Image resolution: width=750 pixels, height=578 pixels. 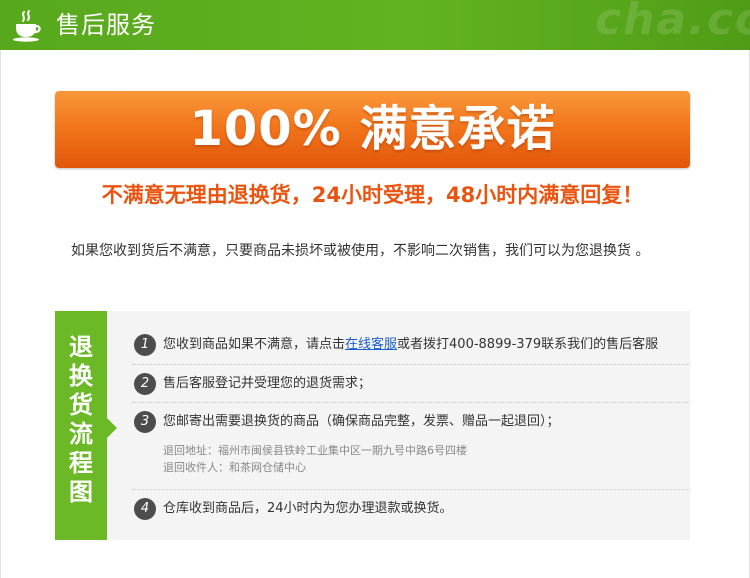 I want to click on step-1-after: 或者拨打400-8899-379联系我们的售后客服, so click(x=528, y=344).